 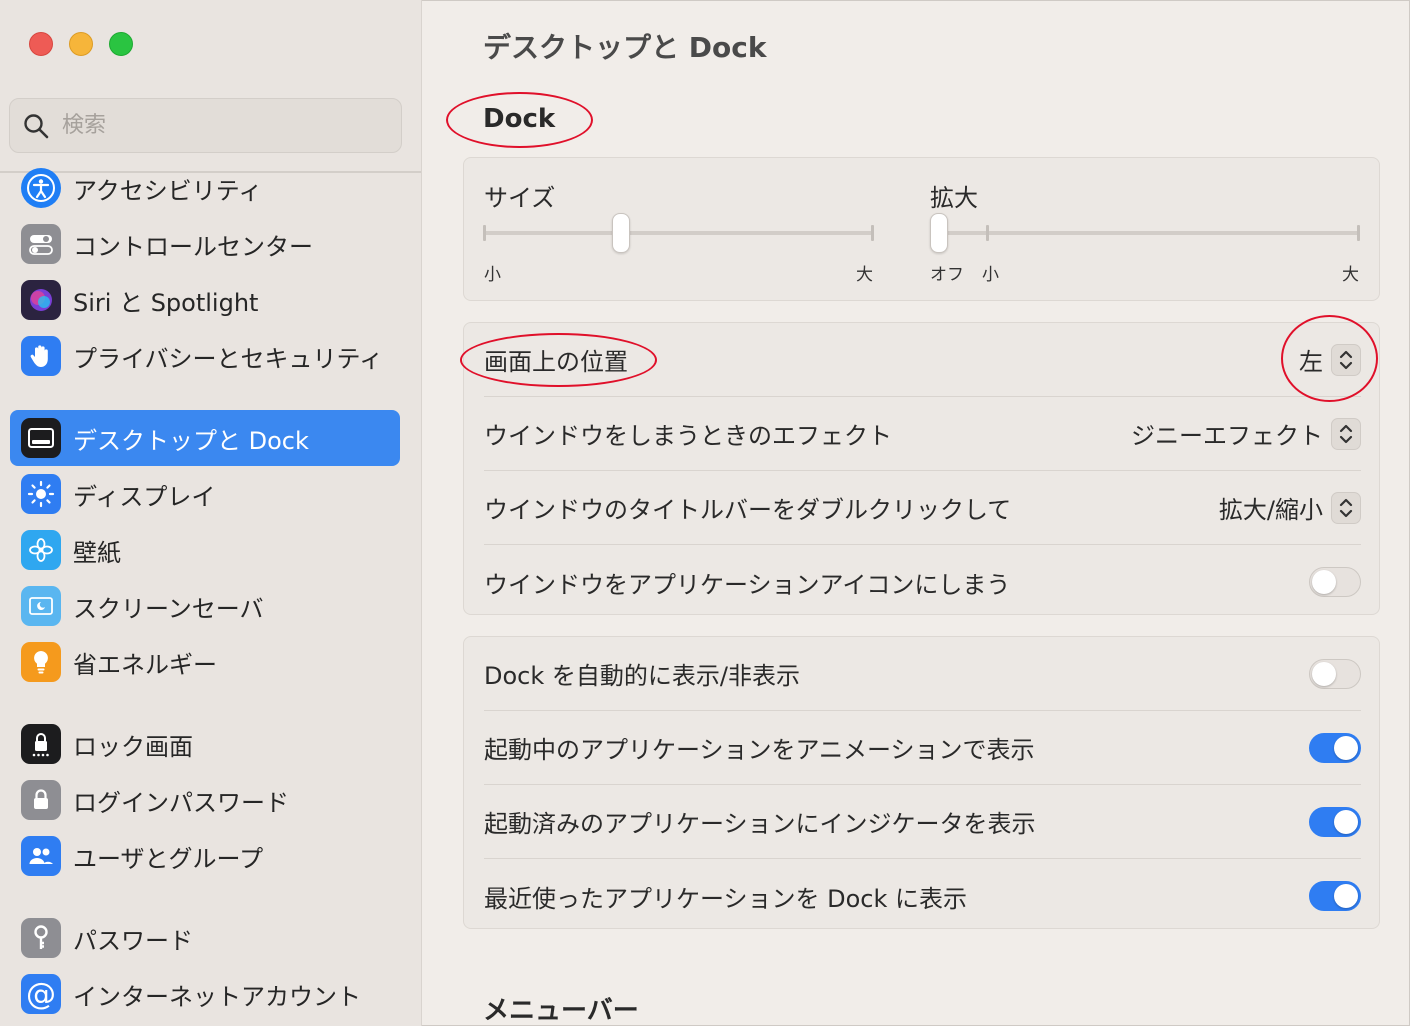 I want to click on sidebar-item-internet-accounts: @ インターネットアカウント, so click(x=205, y=994).